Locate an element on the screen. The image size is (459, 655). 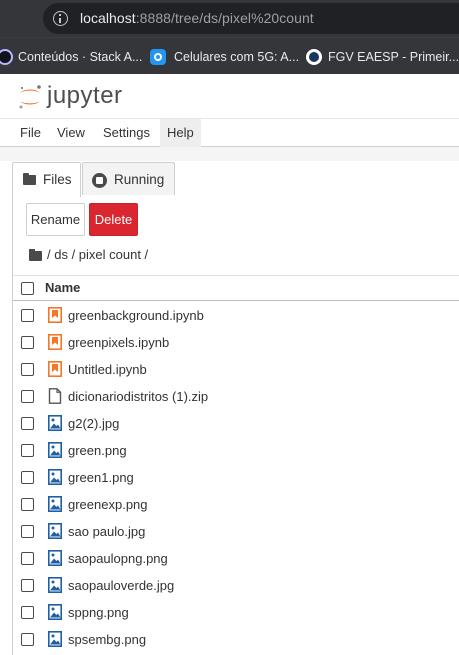
column-name-header: Name is located at coordinates (62, 287).